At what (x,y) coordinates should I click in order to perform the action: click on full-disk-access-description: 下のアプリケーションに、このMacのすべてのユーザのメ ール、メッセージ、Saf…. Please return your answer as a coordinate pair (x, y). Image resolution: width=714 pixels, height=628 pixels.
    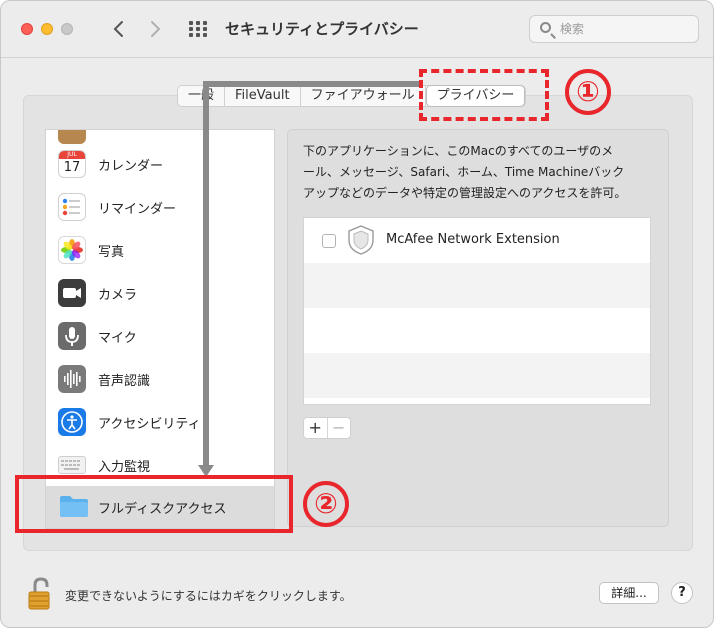
    Looking at the image, I should click on (483, 172).